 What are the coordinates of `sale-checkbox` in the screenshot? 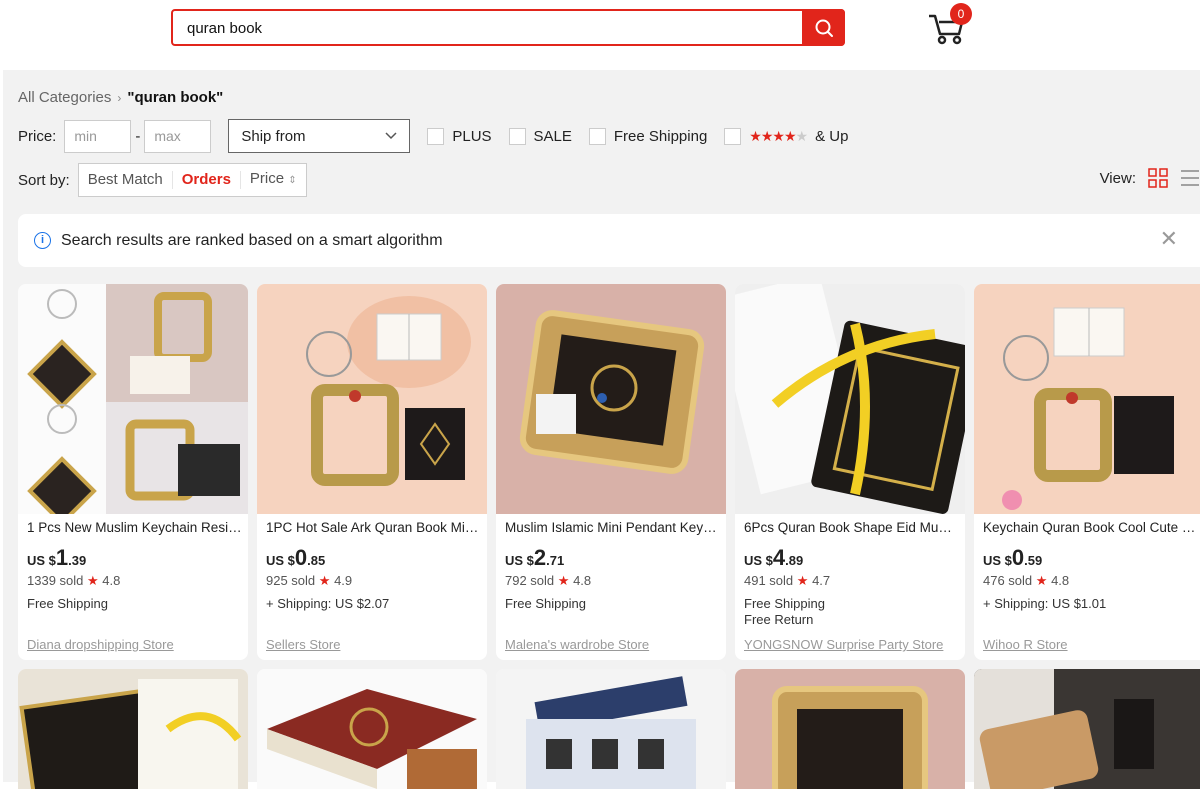 It's located at (517, 136).